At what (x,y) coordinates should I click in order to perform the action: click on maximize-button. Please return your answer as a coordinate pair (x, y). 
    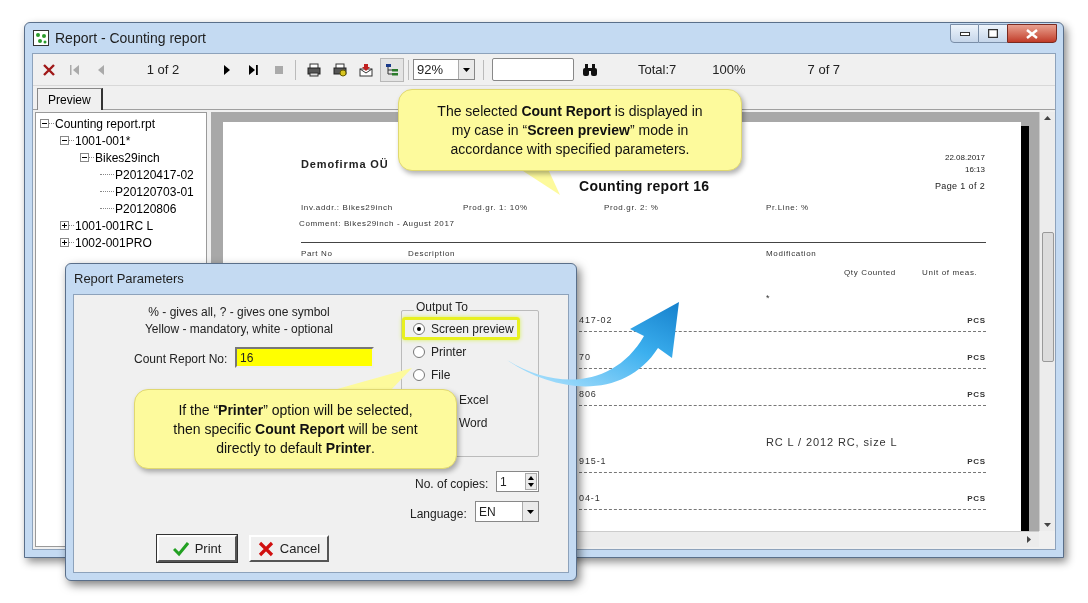
    Looking at the image, I should click on (993, 33).